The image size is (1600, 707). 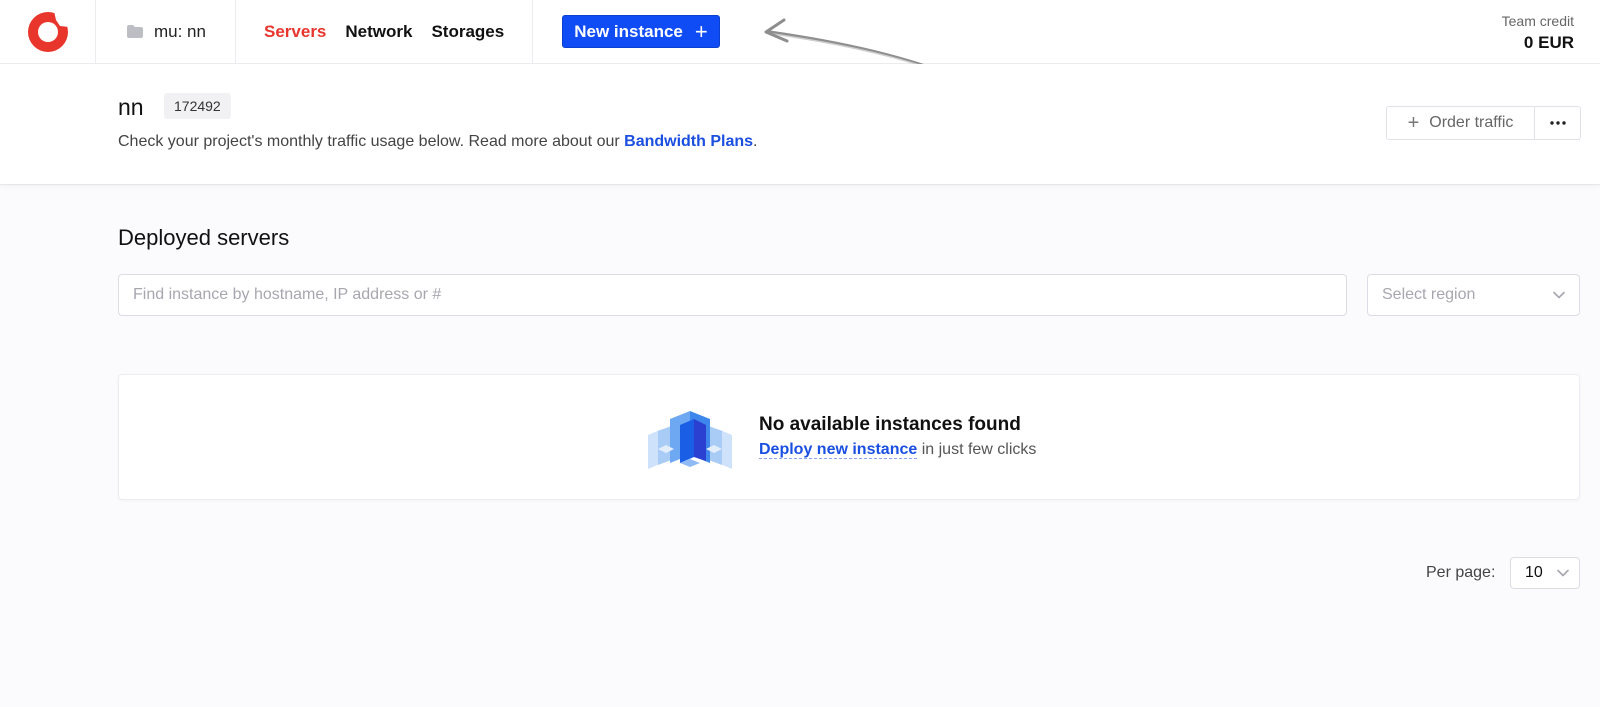 I want to click on empty-state-suffix: in just few clicks, so click(x=977, y=449).